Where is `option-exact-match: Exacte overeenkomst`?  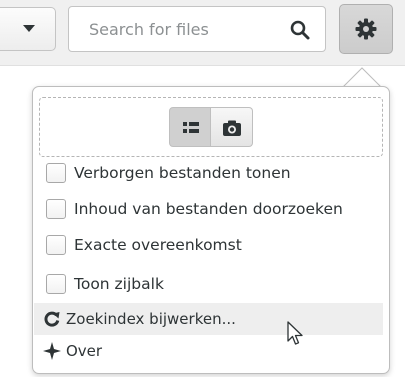
option-exact-match: Exacte overeenkomst is located at coordinates (216, 245).